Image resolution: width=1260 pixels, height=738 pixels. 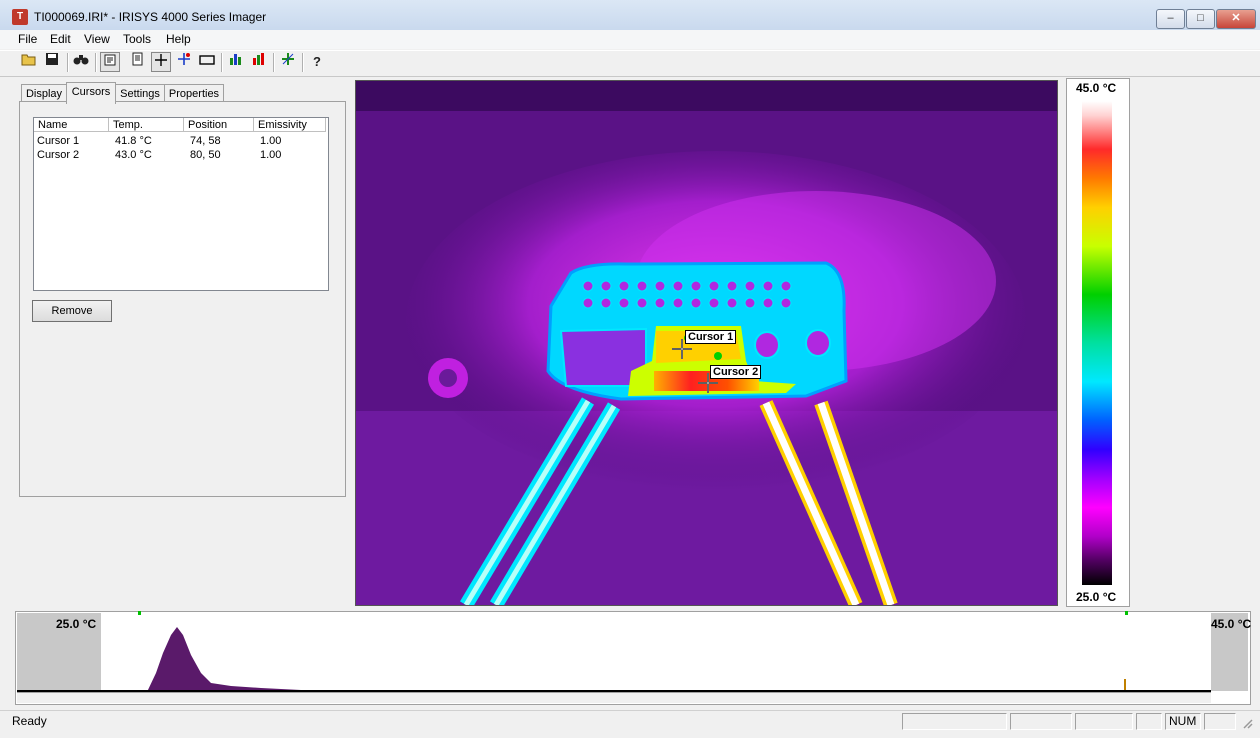 What do you see at coordinates (1247, 723) in the screenshot?
I see `resize-grip-icon` at bounding box center [1247, 723].